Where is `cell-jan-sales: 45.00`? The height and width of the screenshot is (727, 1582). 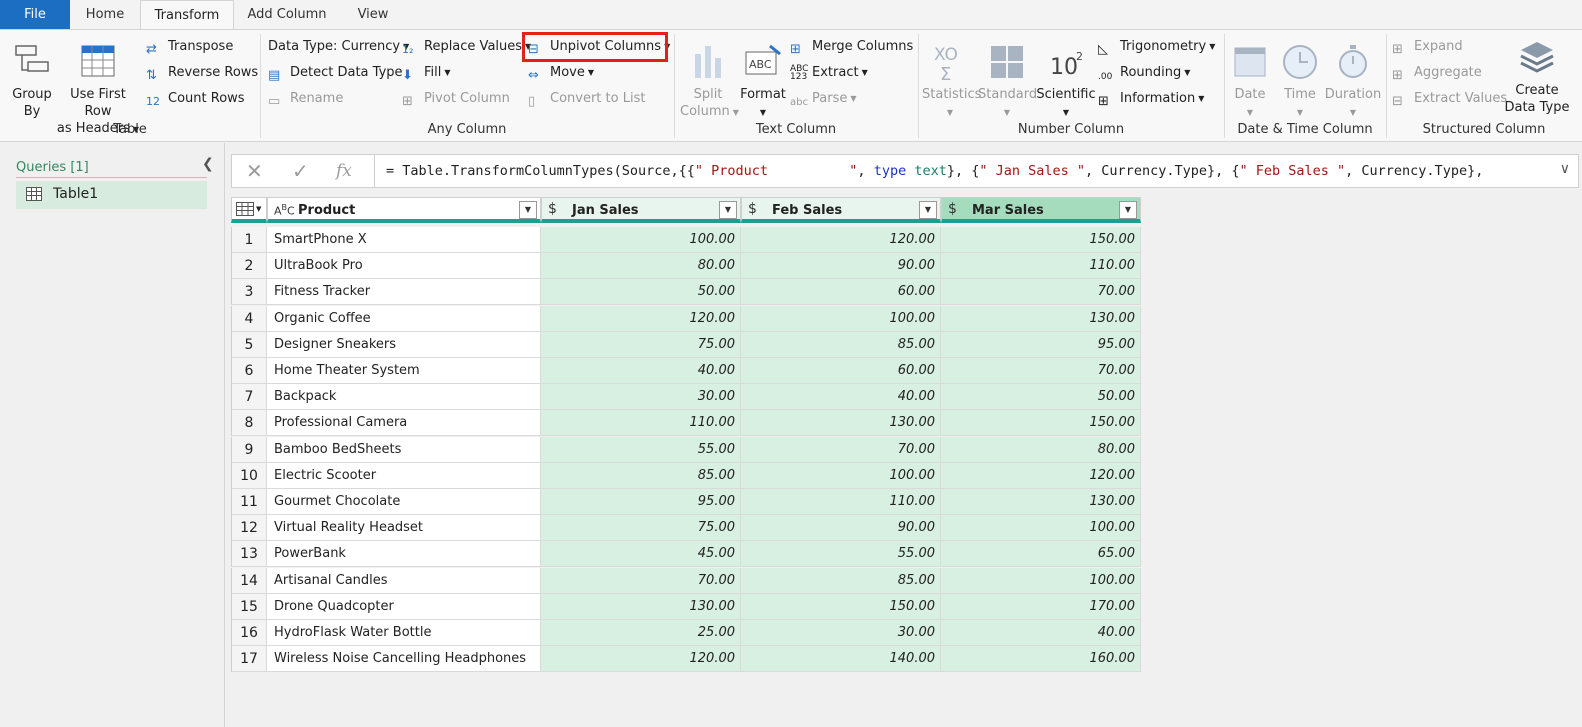
cell-jan-sales: 45.00 is located at coordinates (641, 554).